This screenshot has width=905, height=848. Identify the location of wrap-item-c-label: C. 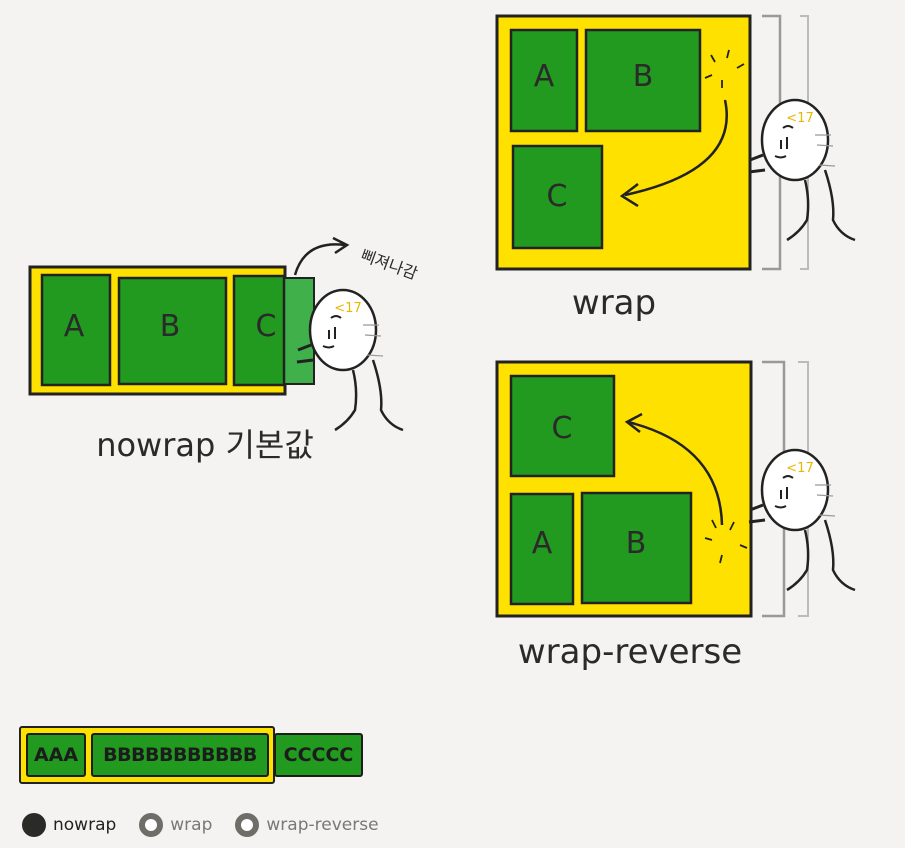
(557, 196).